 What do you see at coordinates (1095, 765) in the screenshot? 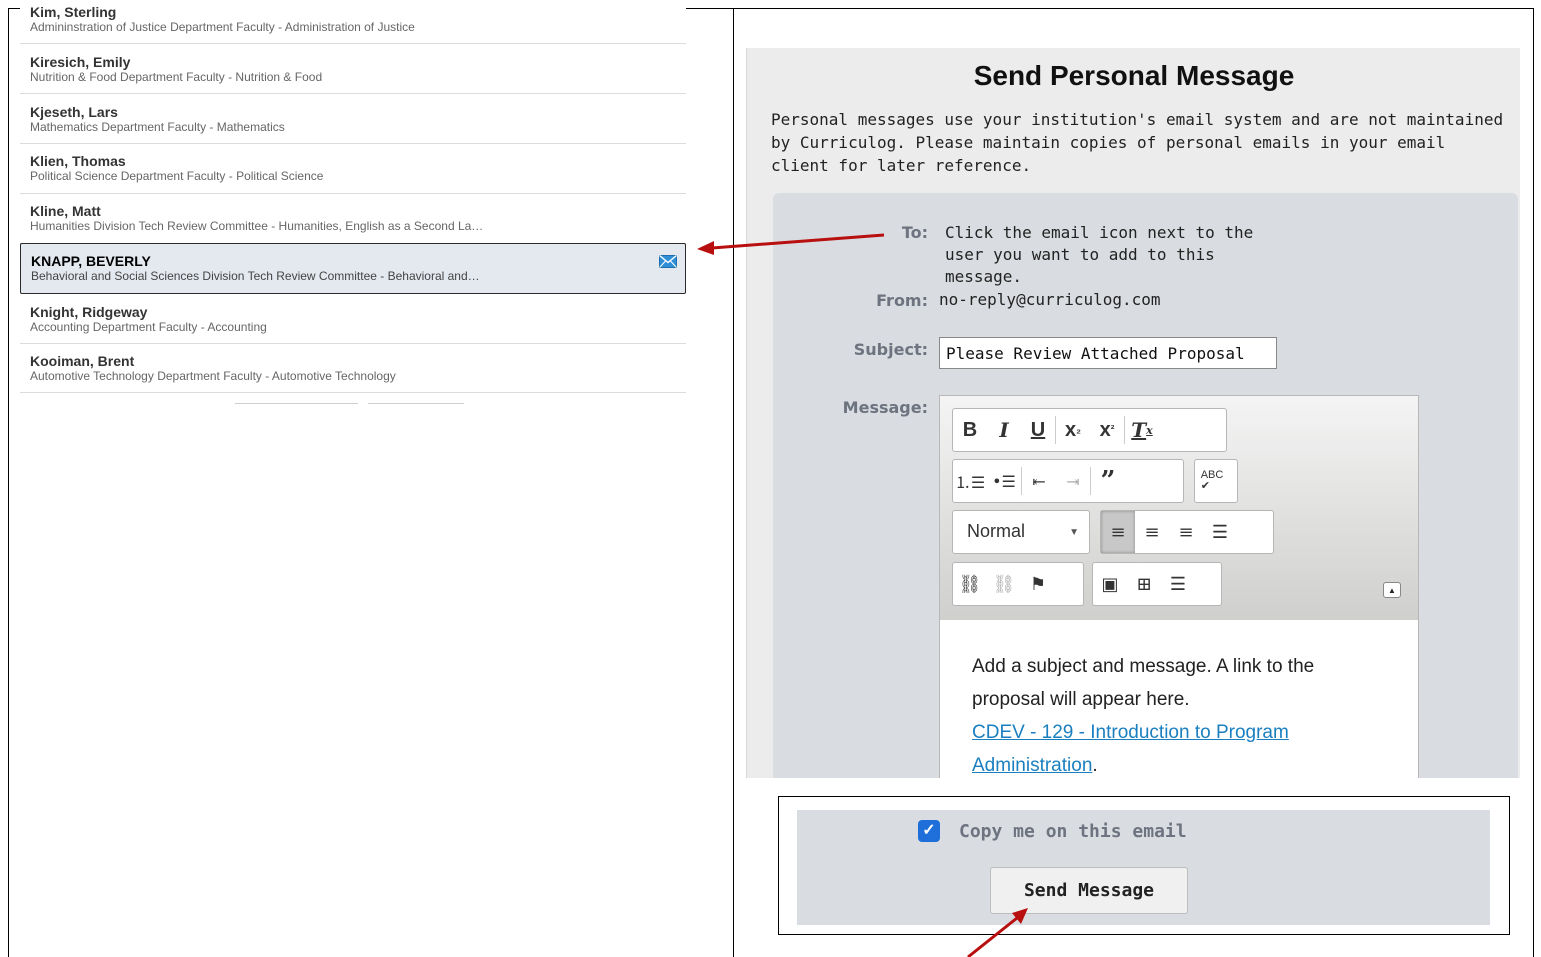
I see `editor-period: .` at bounding box center [1095, 765].